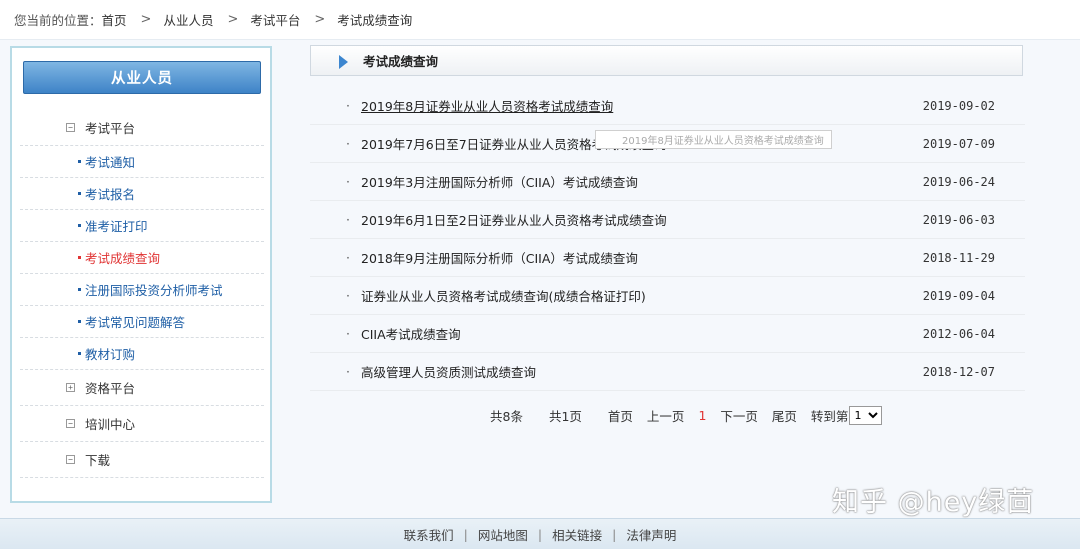 The image size is (1080, 549). I want to click on sidebar-group-download: − 下载, so click(142, 460).